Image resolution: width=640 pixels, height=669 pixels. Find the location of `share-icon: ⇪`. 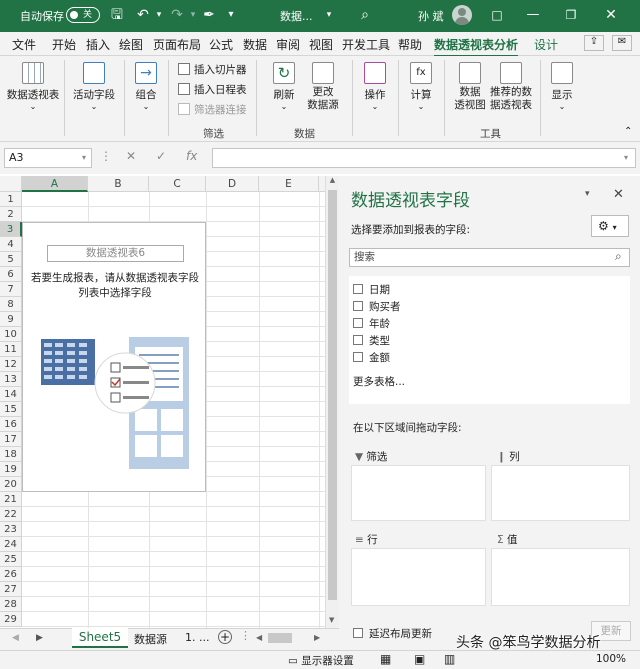

share-icon: ⇪ is located at coordinates (594, 43).